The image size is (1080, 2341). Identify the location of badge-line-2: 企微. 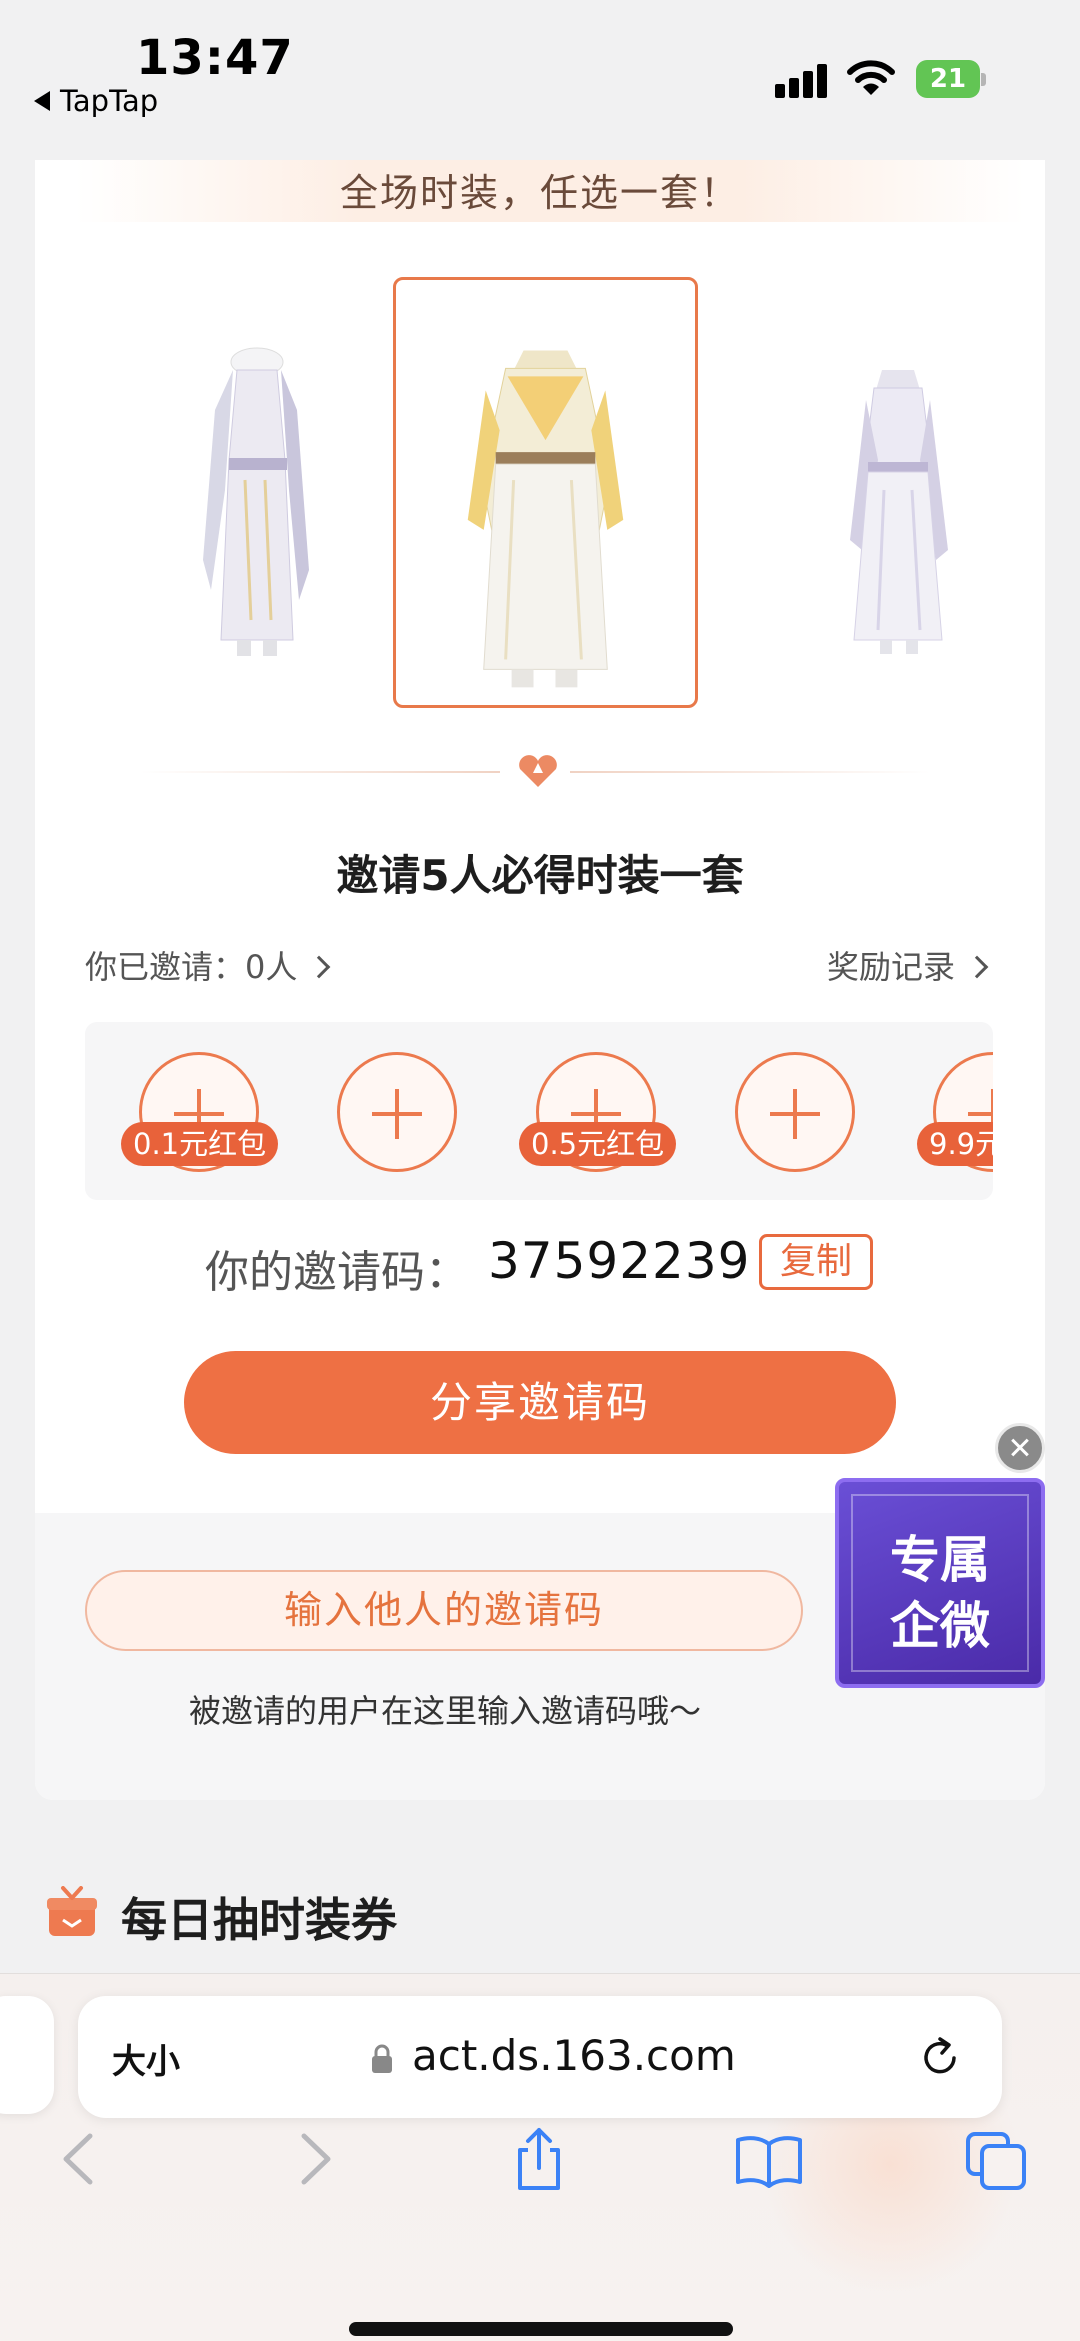
(940, 1625).